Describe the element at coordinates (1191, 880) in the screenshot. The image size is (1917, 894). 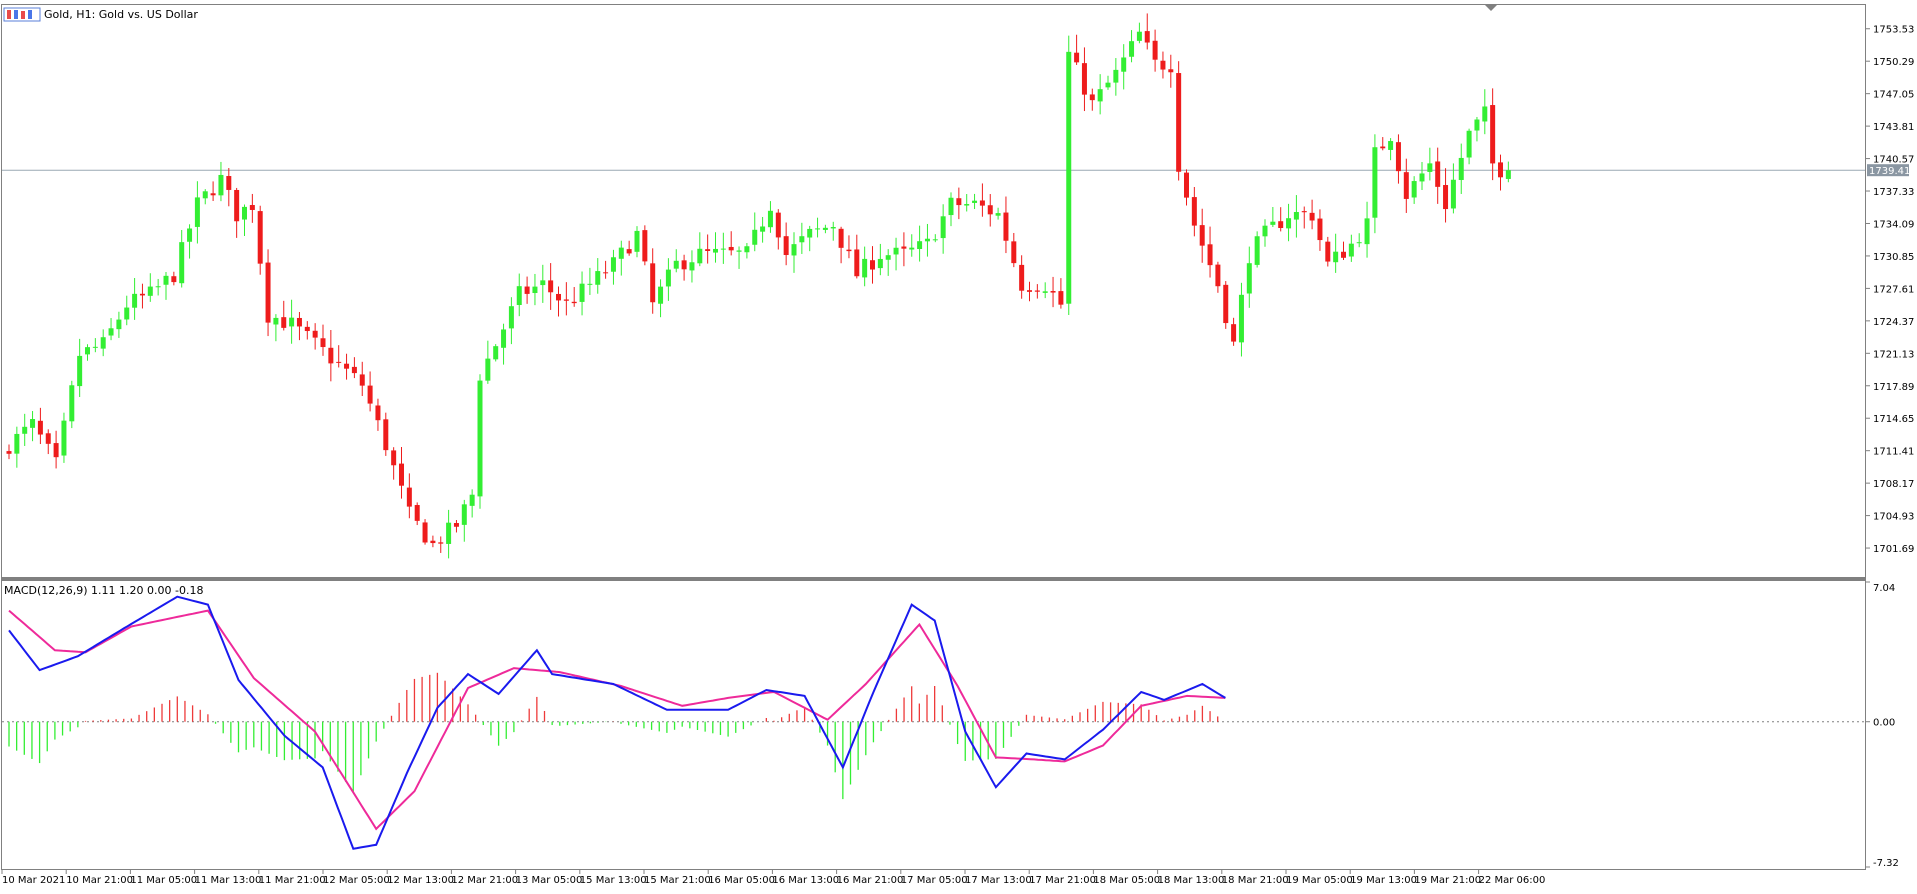
I see `time-axis-label: 18 Mar 13:00` at that location.